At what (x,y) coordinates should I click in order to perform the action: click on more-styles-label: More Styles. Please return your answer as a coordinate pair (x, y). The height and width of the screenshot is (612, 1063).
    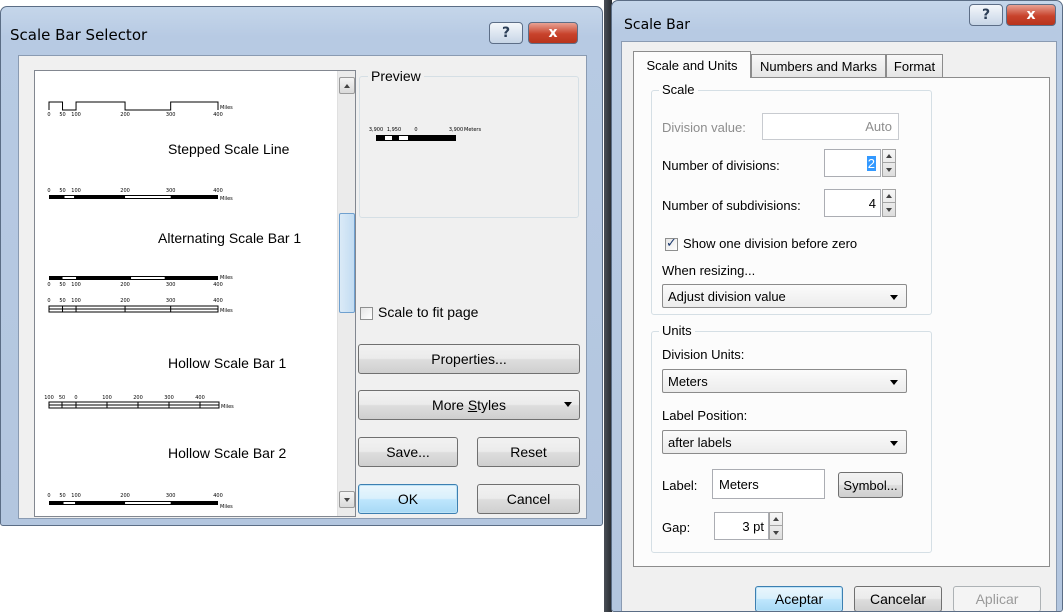
    Looking at the image, I should click on (469, 405).